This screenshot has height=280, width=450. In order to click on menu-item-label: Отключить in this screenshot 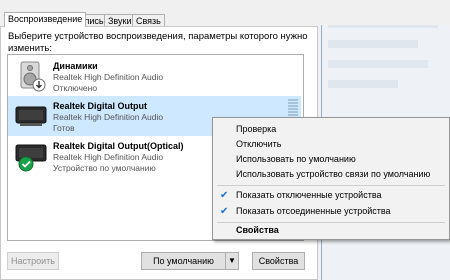, I will do `click(259, 144)`.